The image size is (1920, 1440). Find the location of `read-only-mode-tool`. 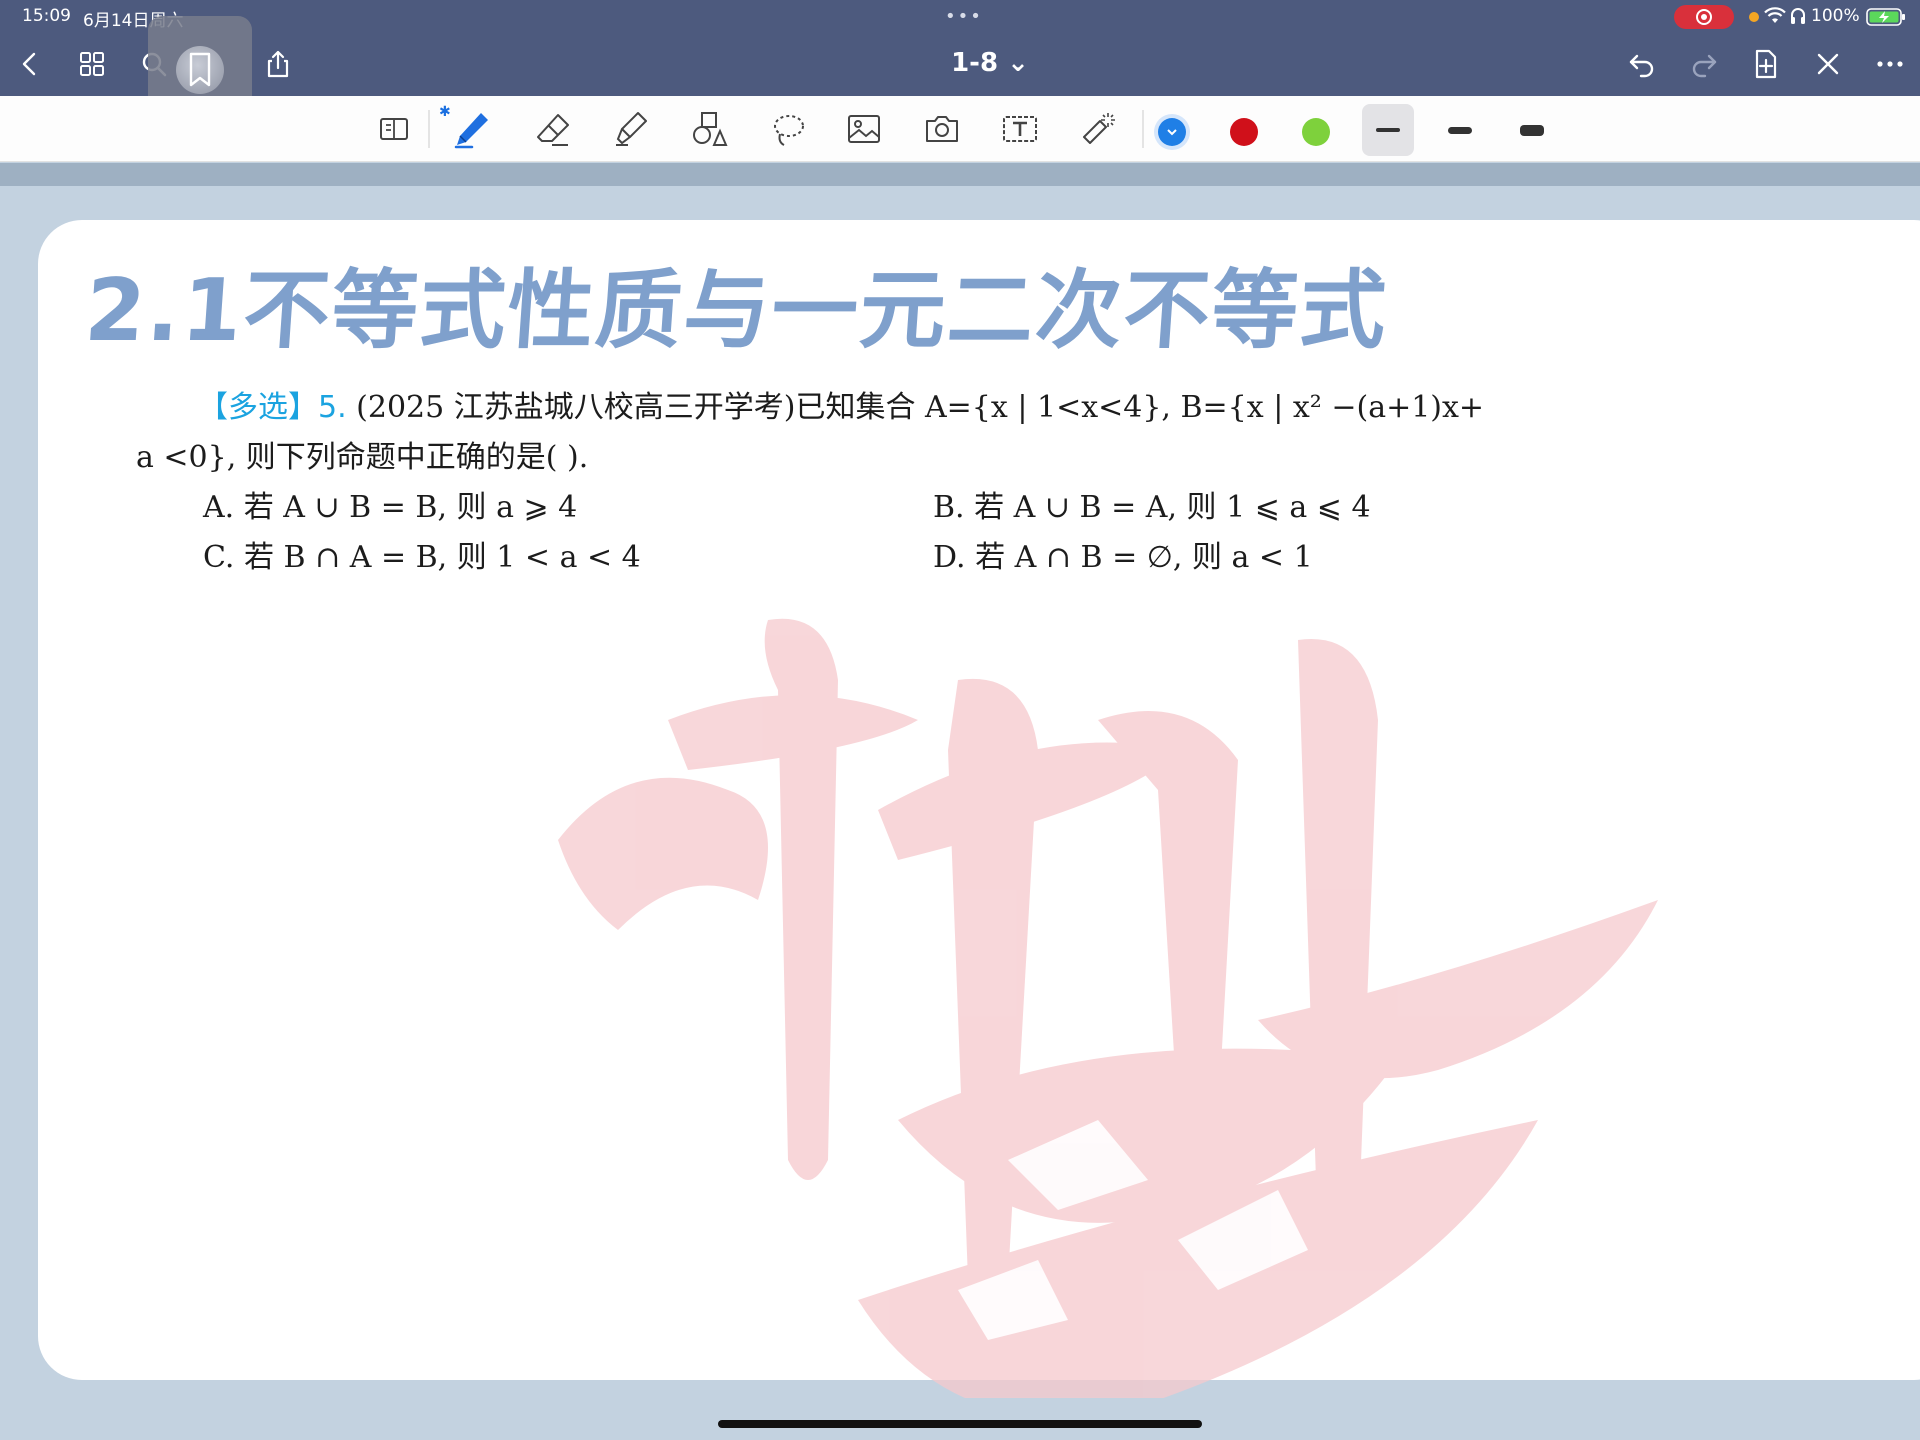

read-only-mode-tool is located at coordinates (394, 129).